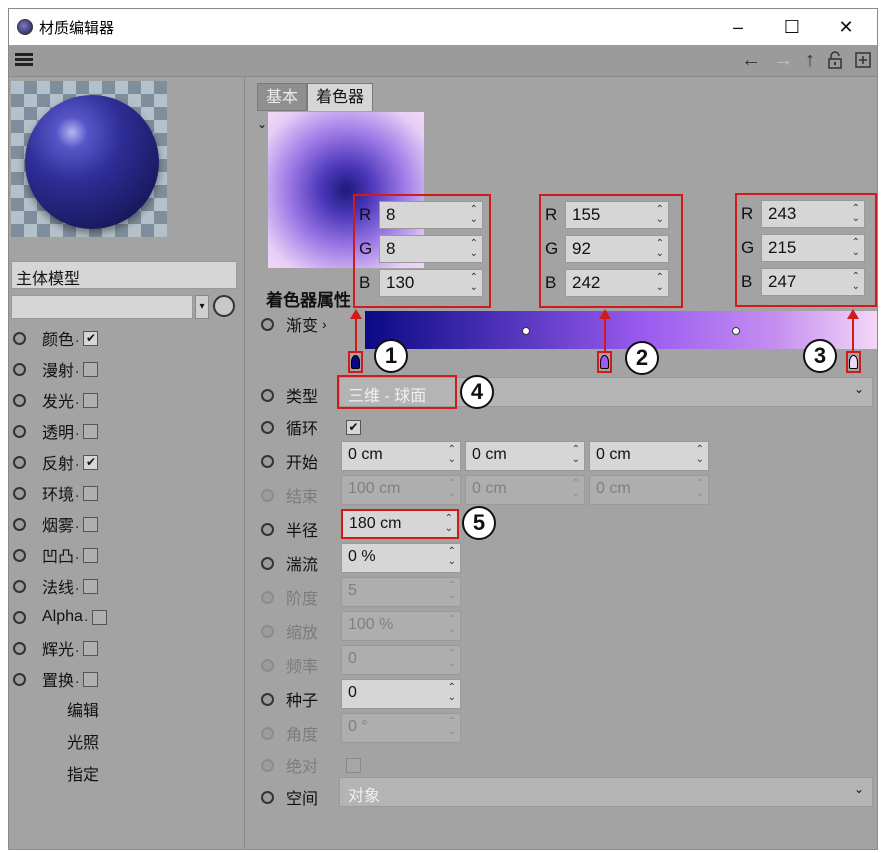 The image size is (885, 853). What do you see at coordinates (401, 694) in the screenshot?
I see `seed-field: 0 ⌃ ⌄` at bounding box center [401, 694].